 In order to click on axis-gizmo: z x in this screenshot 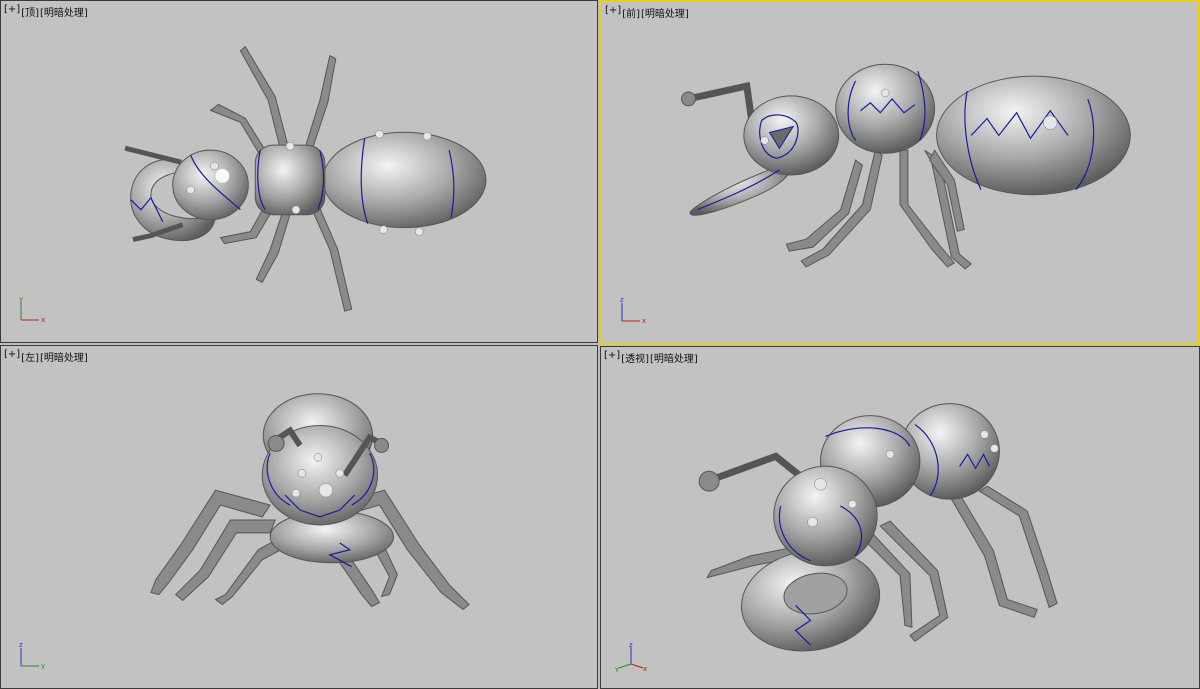, I will do `click(633, 311)`.